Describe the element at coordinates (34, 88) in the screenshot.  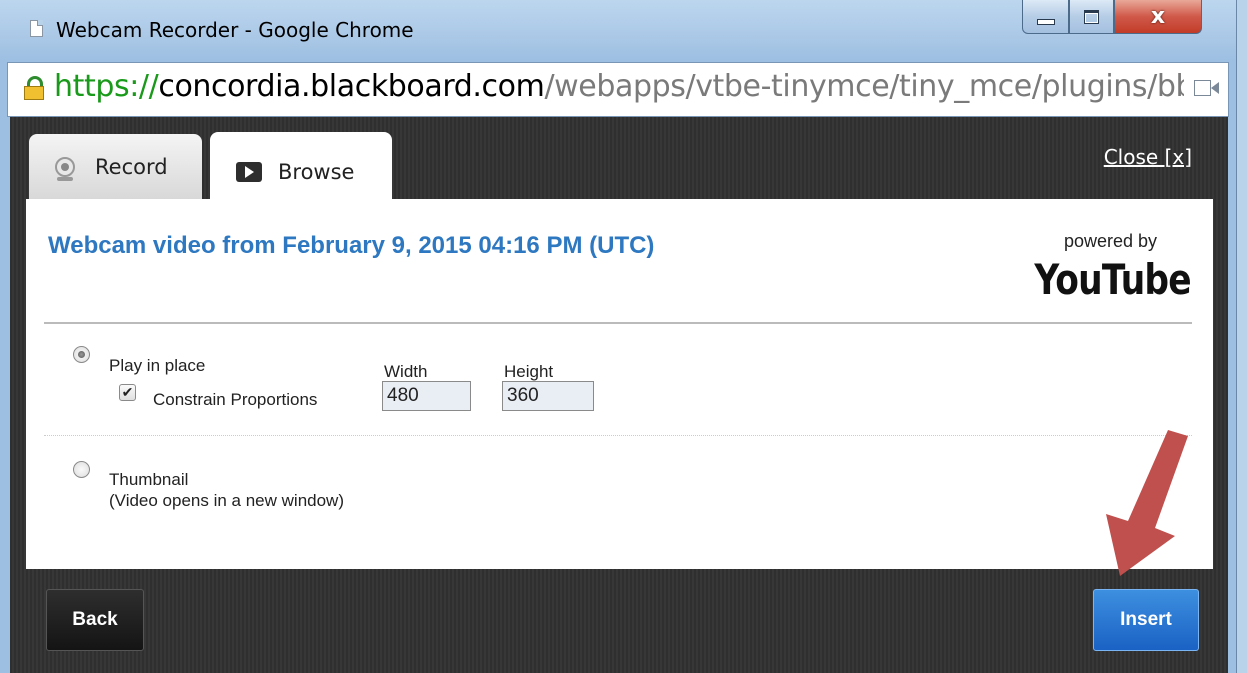
I see `lock-icon` at that location.